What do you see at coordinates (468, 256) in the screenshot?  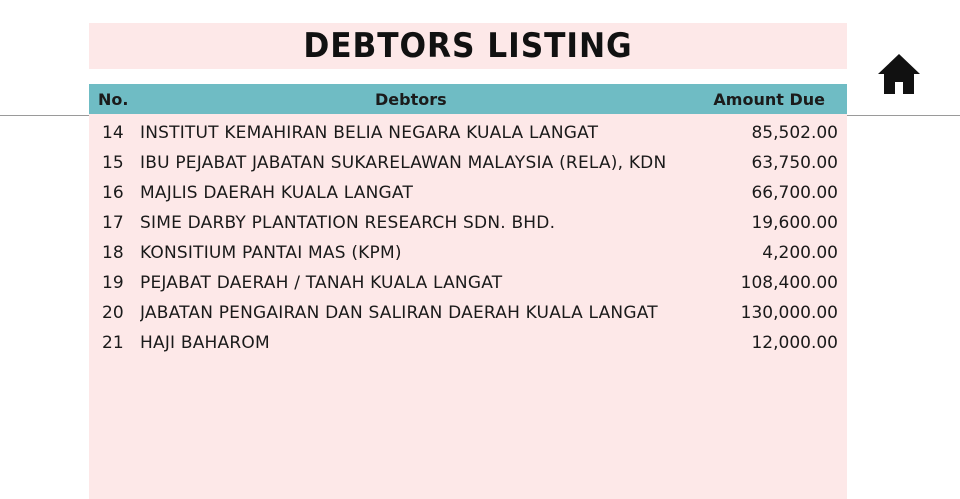 I see `table-row: 18 KONSITIUM PANTAI MAS (KPM) 4,200.00` at bounding box center [468, 256].